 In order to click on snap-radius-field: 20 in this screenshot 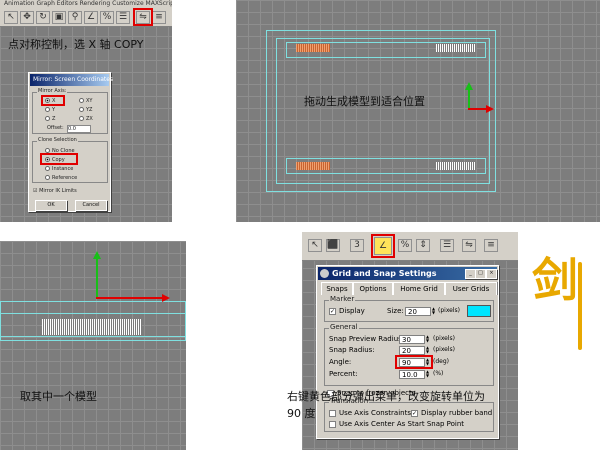, I will do `click(412, 350)`.